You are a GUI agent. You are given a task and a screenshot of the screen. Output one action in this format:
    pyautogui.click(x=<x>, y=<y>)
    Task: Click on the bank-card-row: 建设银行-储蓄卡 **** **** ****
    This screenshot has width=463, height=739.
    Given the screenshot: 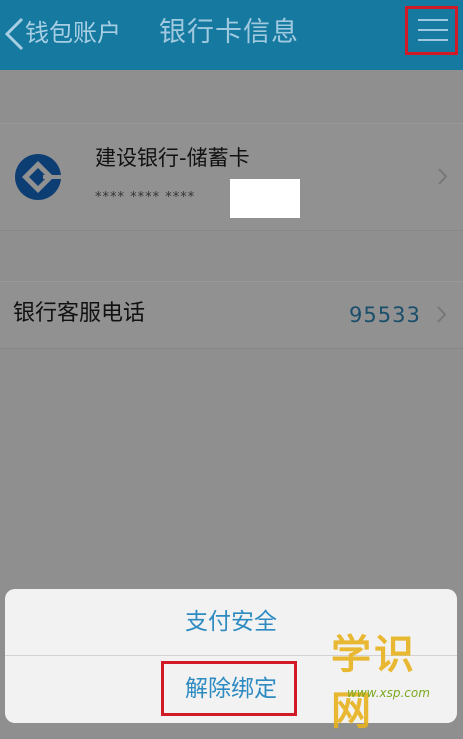 What is the action you would take?
    pyautogui.click(x=231, y=177)
    